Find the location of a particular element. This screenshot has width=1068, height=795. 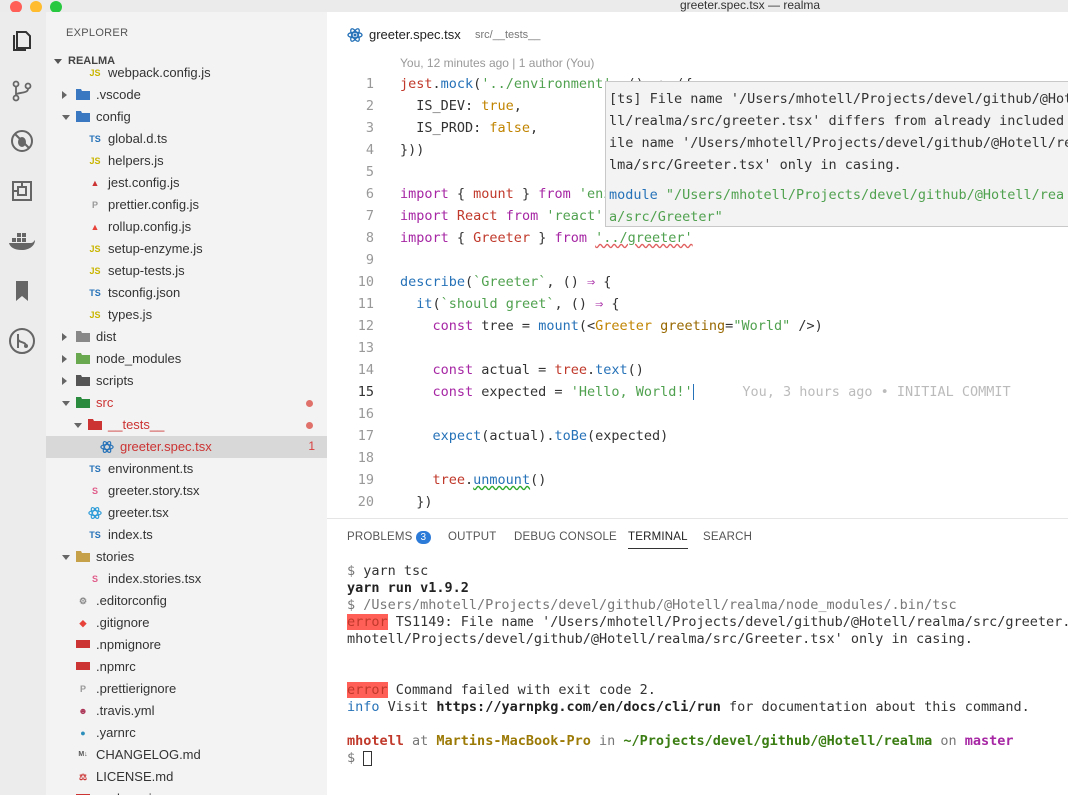

blame-codelens: You, 12 minutes ago | 1 author (You) is located at coordinates (497, 63).